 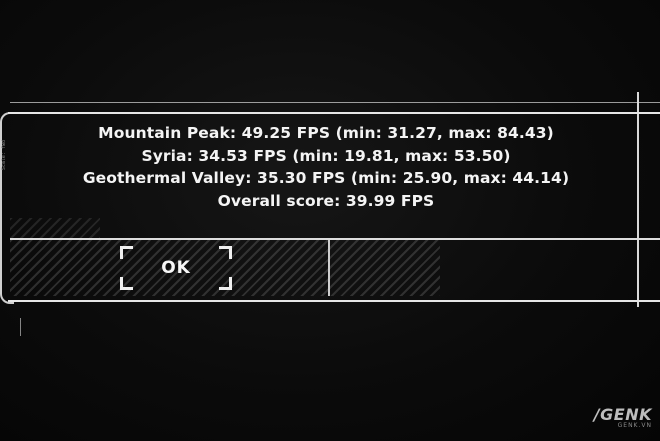 I want to click on frame-line-left, so click(x=20, y=327).